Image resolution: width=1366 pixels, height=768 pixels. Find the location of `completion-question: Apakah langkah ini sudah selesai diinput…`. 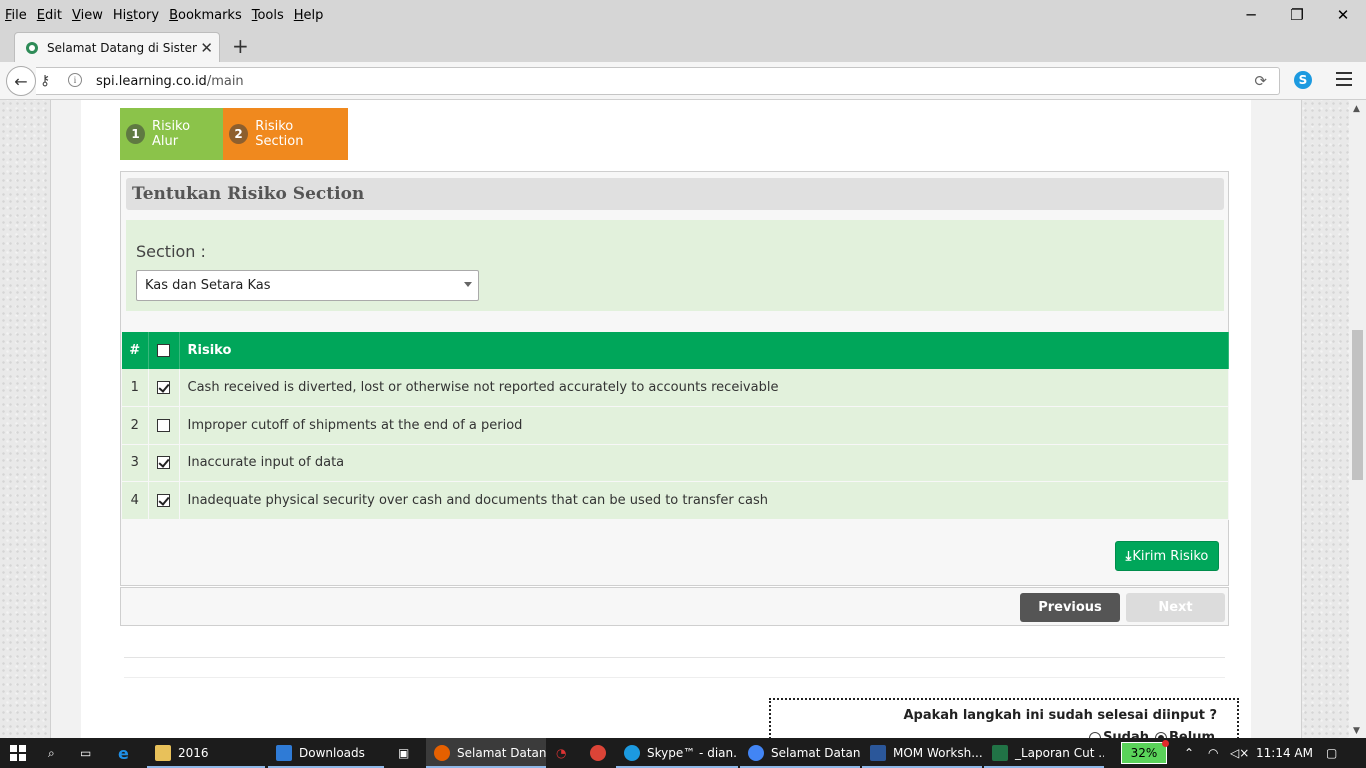

completion-question: Apakah langkah ini sudah selesai diinput… is located at coordinates (1060, 715).